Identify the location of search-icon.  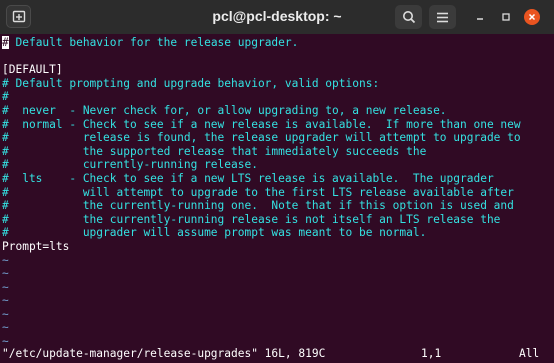
(408, 17).